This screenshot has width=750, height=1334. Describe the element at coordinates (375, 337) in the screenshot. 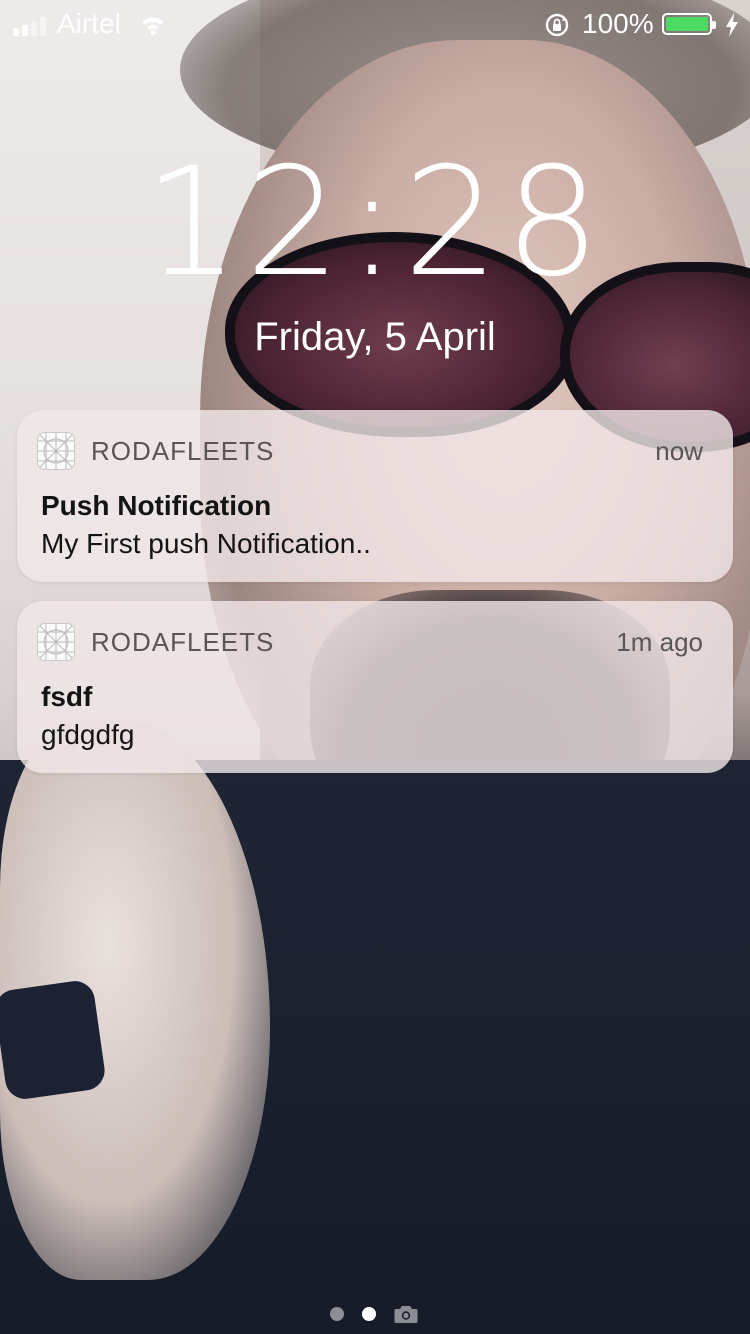

I see `lock-screen-date: Friday, 5 April` at that location.